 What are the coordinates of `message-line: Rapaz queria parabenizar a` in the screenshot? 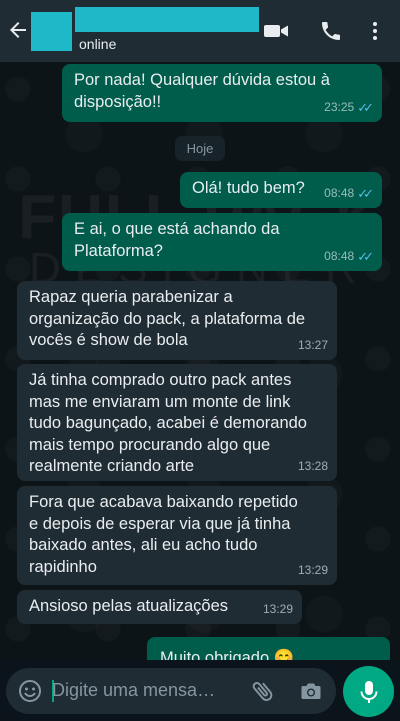 It's located at (131, 297).